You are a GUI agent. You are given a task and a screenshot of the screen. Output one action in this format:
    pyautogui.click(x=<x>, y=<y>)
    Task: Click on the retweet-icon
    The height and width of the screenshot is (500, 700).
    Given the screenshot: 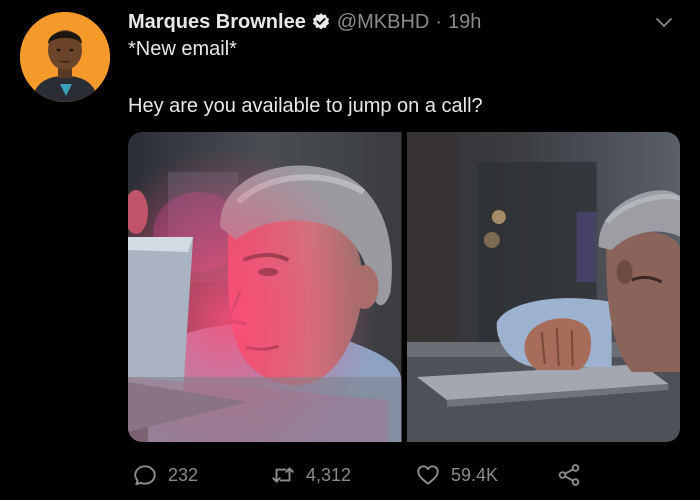 What is the action you would take?
    pyautogui.click(x=283, y=475)
    